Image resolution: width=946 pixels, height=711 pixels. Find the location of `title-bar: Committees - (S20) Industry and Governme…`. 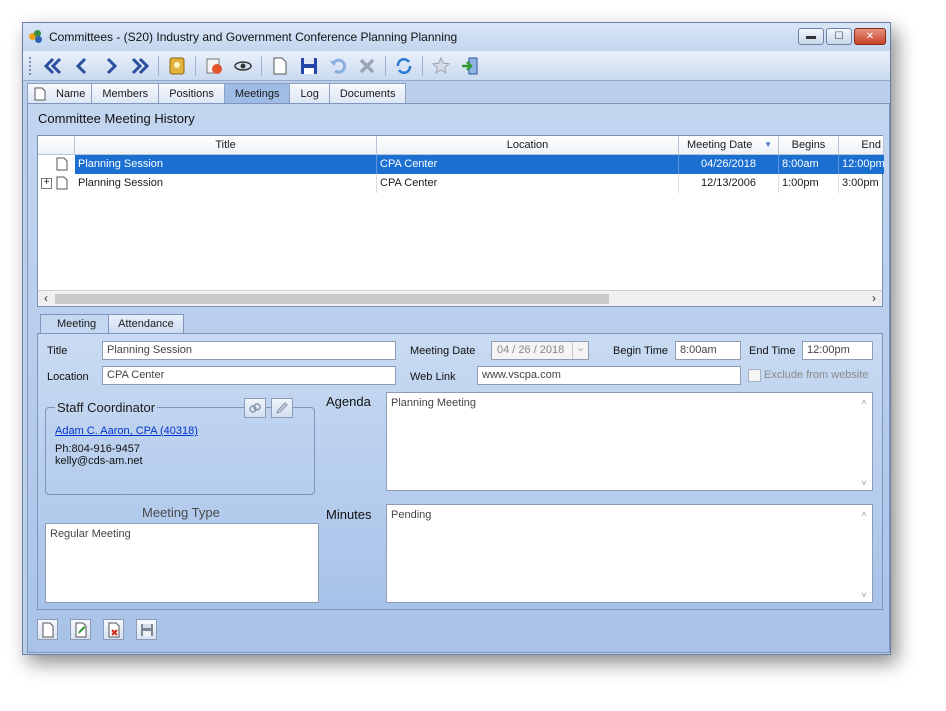

title-bar: Committees - (S20) Industry and Governme… is located at coordinates (456, 37).